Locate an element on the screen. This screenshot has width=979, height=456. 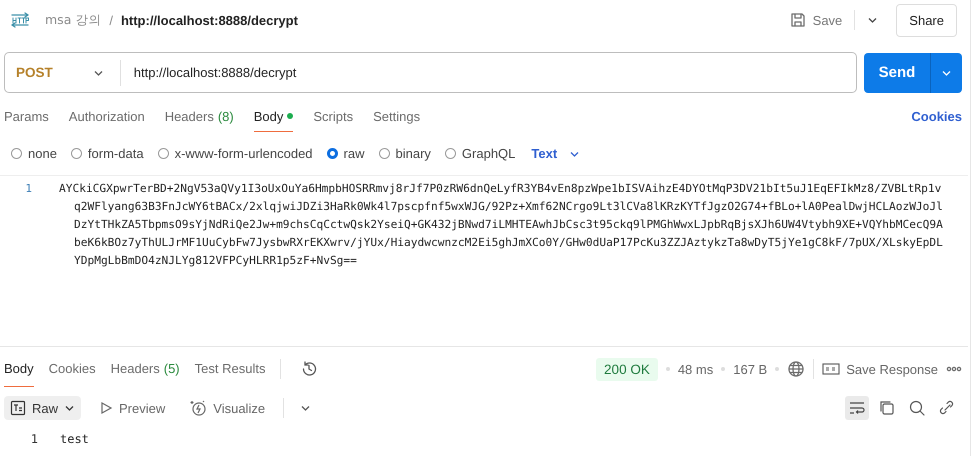
format-dropdown: Text is located at coordinates (555, 153).